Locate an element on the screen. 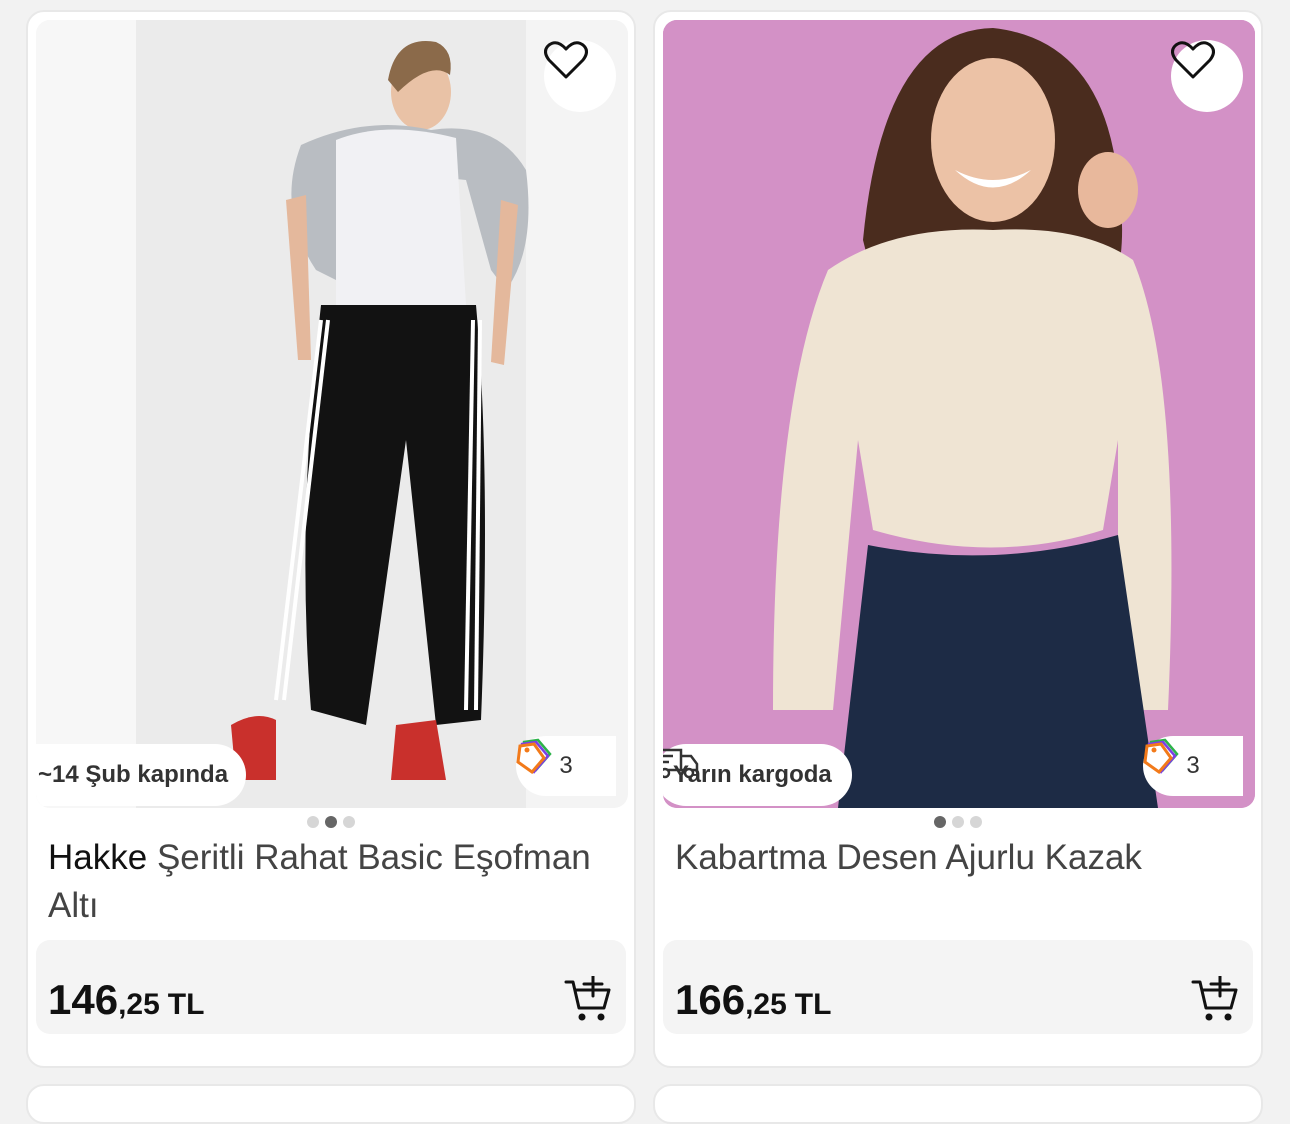 This screenshot has height=1124, width=1290. price-box: 166,25 TL is located at coordinates (958, 987).